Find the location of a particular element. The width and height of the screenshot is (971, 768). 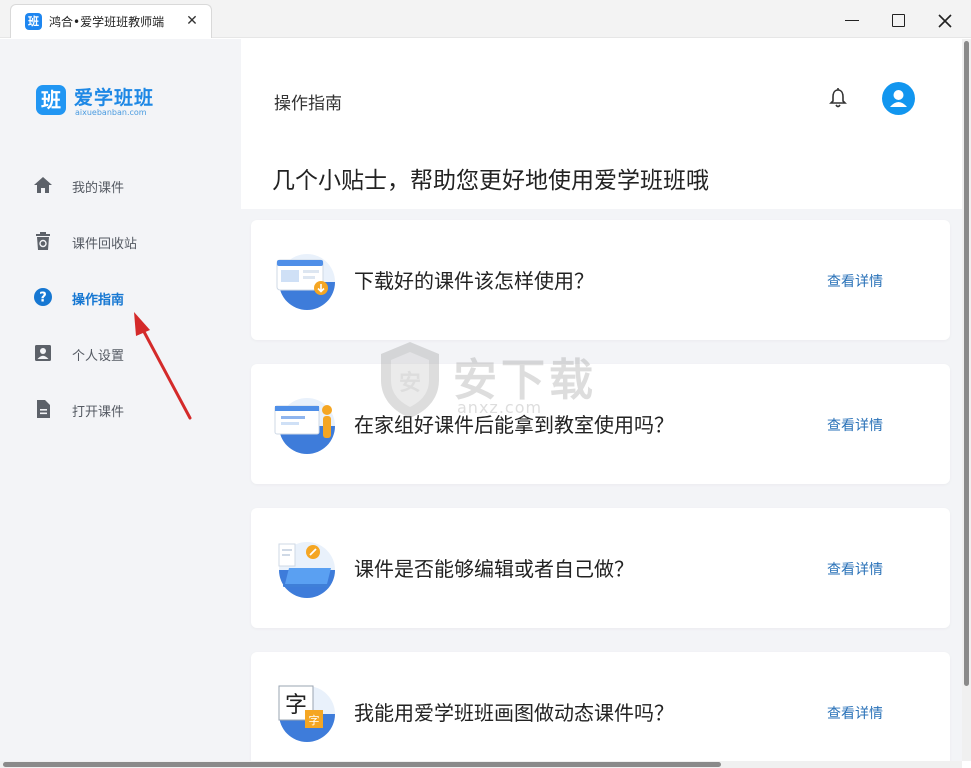

edit-laptop-illustration is located at coordinates (306, 570).